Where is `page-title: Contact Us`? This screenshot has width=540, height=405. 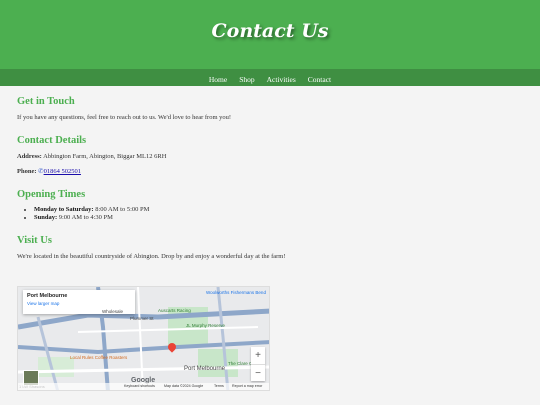 page-title: Contact Us is located at coordinates (270, 31).